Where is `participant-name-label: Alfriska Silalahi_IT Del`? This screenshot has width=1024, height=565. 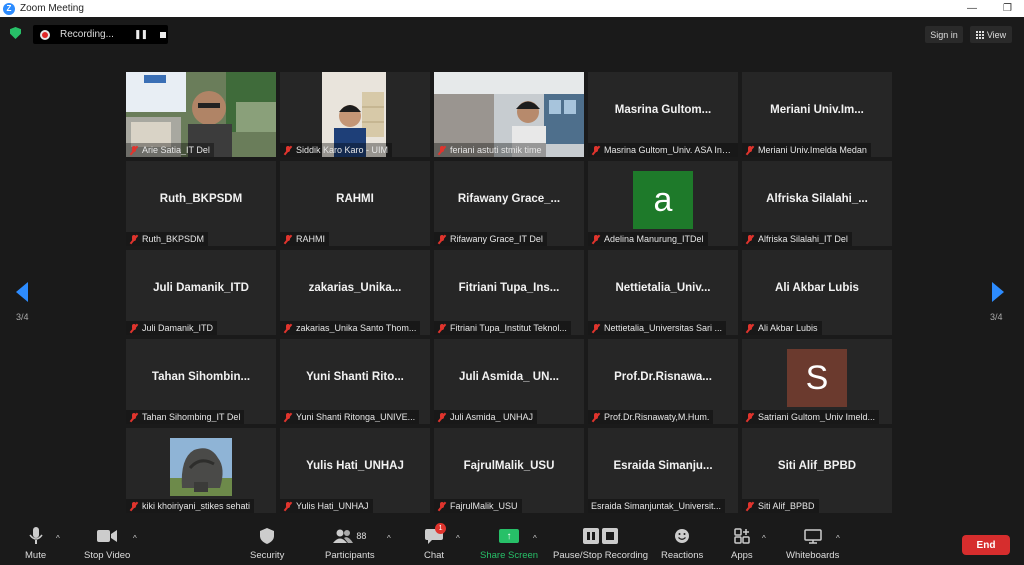
participant-name-label: Alfriska Silalahi_IT Del is located at coordinates (797, 239).